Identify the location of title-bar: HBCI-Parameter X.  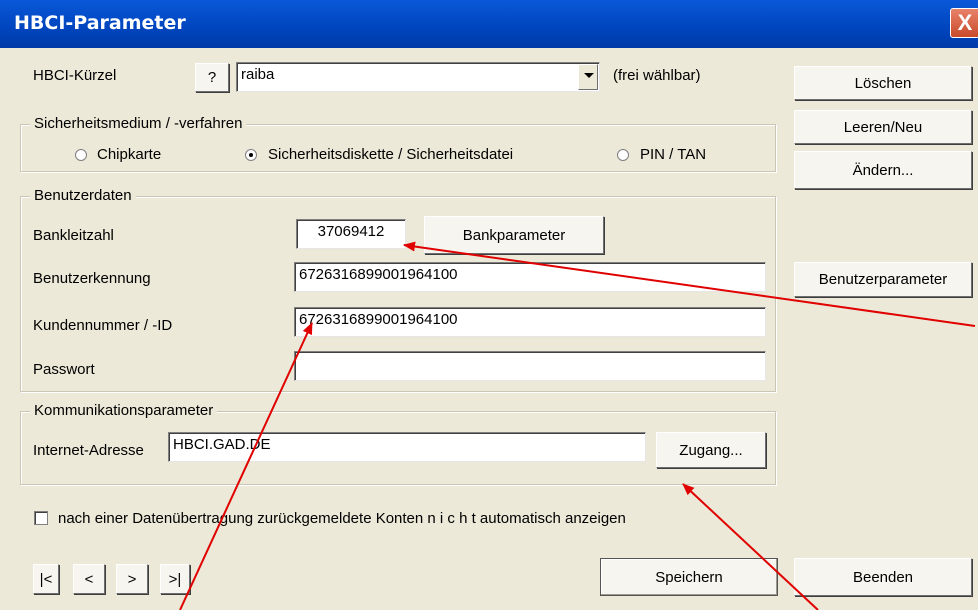
(489, 24).